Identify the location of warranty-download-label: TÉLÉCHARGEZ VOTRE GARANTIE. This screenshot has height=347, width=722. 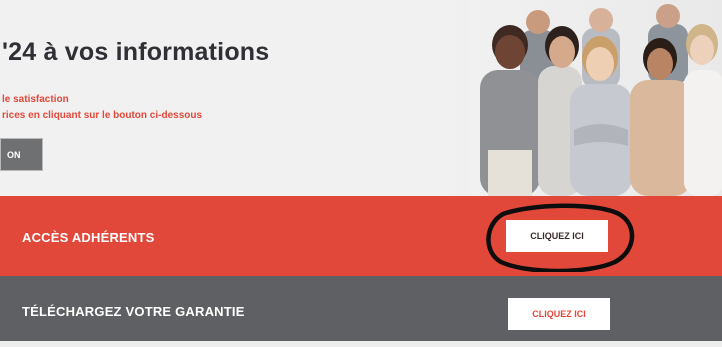
(133, 311).